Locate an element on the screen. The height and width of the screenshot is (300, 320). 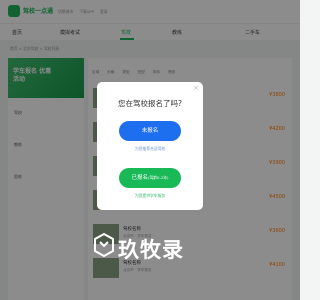
registered-button: 已报名(驾龄0-2年) is located at coordinates (150, 178).